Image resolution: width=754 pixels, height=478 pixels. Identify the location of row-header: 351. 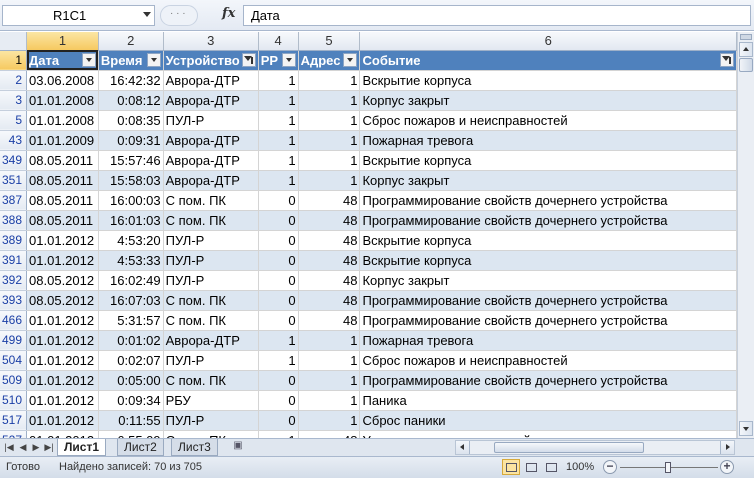
(14, 180).